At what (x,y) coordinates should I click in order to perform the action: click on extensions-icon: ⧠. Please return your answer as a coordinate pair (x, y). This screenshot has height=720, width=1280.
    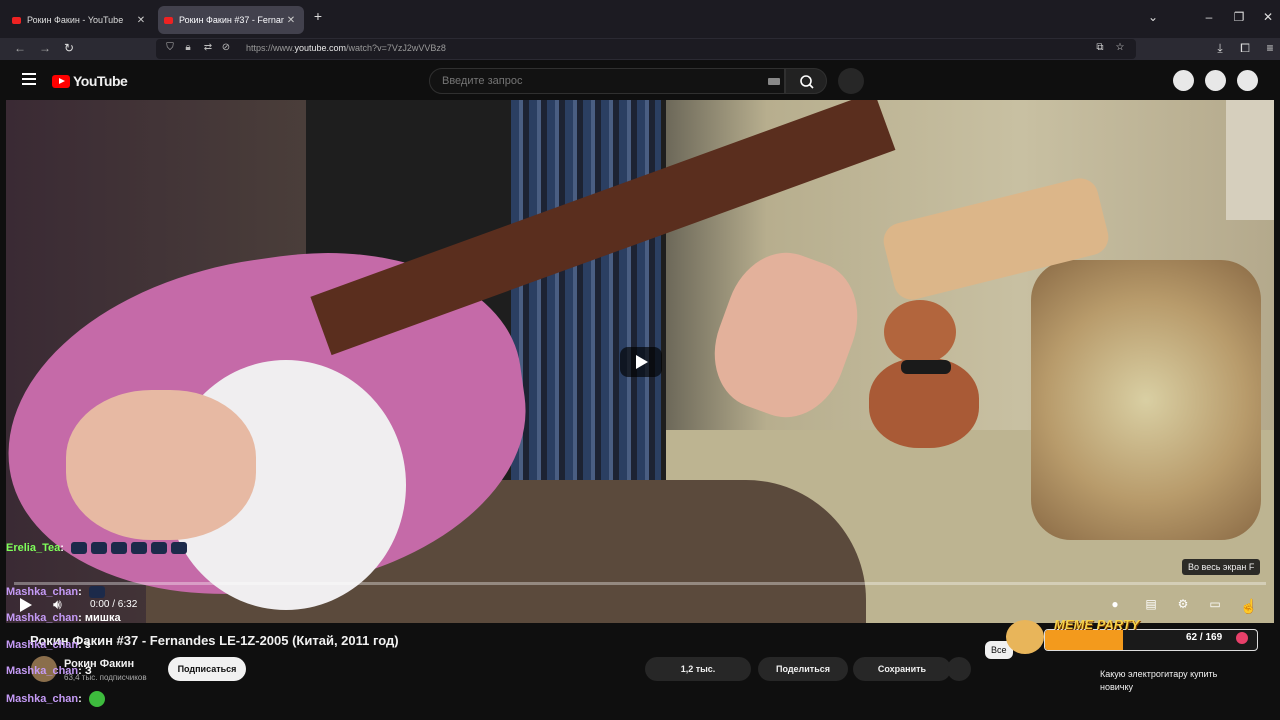
    Looking at the image, I should click on (1245, 48).